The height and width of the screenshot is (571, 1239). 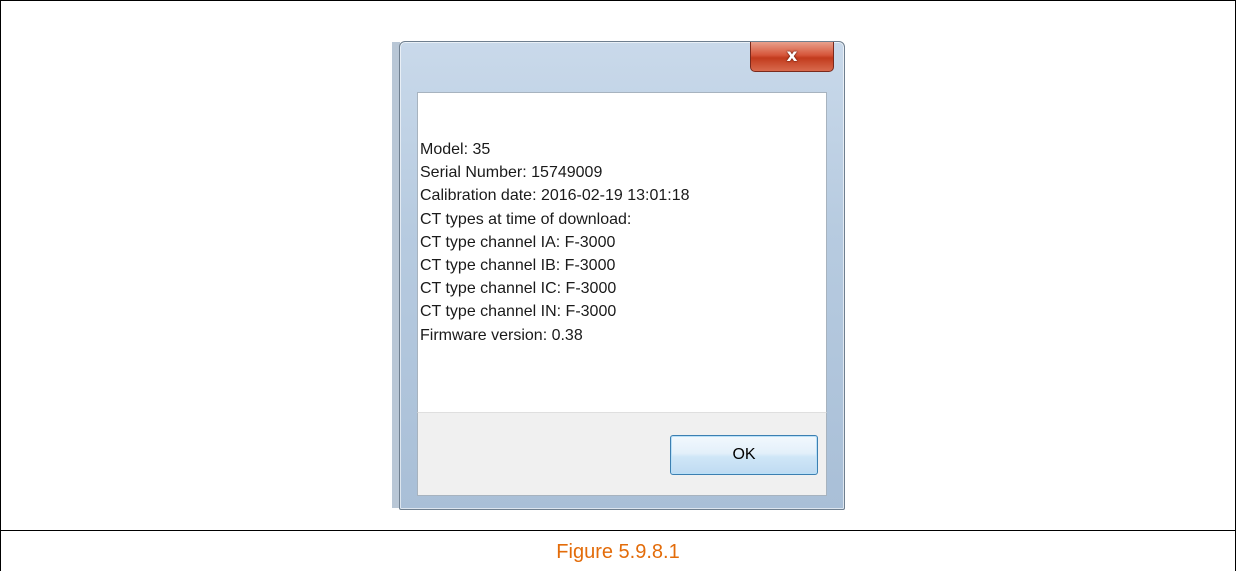 I want to click on close-icon: x, so click(x=792, y=56).